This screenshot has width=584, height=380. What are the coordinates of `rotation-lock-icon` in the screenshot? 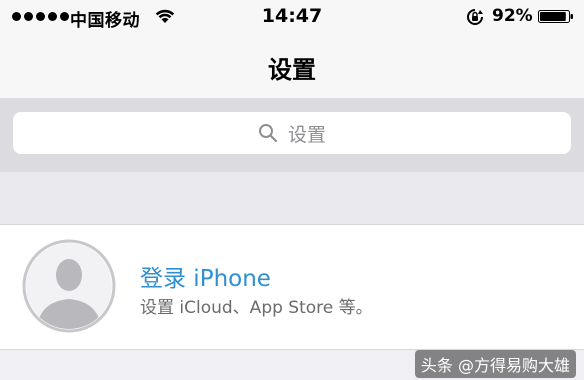 It's located at (475, 17).